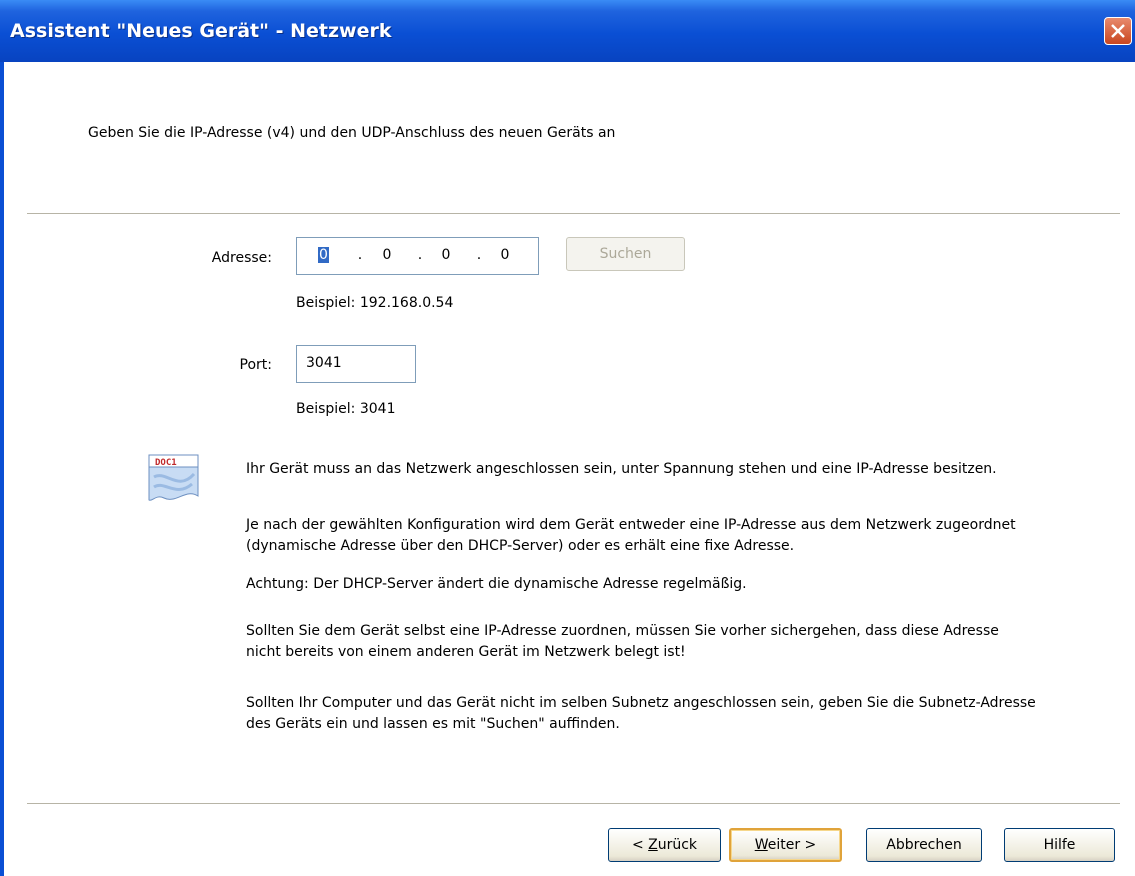 This screenshot has height=876, width=1135. Describe the element at coordinates (573, 804) in the screenshot. I see `footer-separator` at that location.